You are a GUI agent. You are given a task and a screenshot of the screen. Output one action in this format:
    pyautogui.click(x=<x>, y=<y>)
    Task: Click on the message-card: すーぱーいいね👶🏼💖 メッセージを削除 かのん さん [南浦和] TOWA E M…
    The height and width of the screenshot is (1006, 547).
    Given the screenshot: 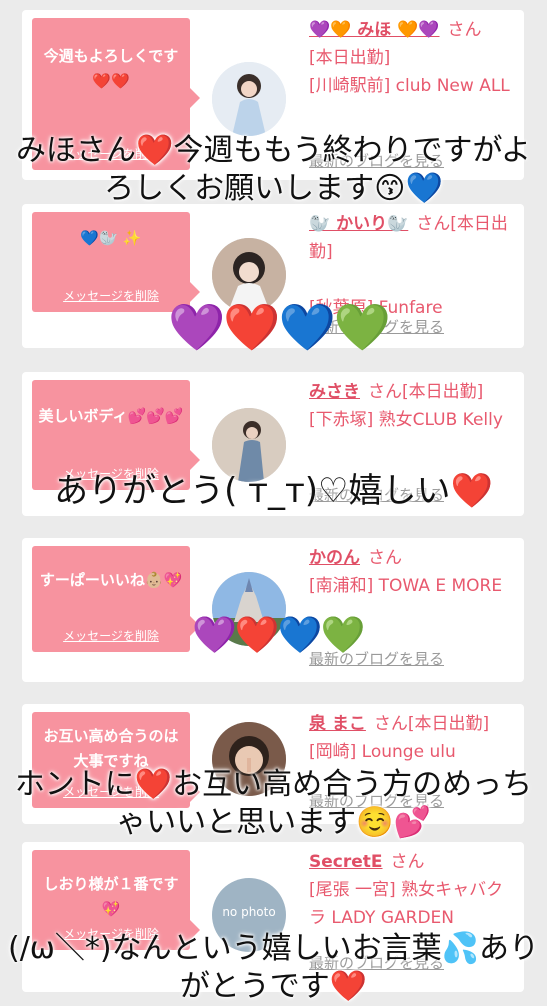 What is the action you would take?
    pyautogui.click(x=273, y=610)
    